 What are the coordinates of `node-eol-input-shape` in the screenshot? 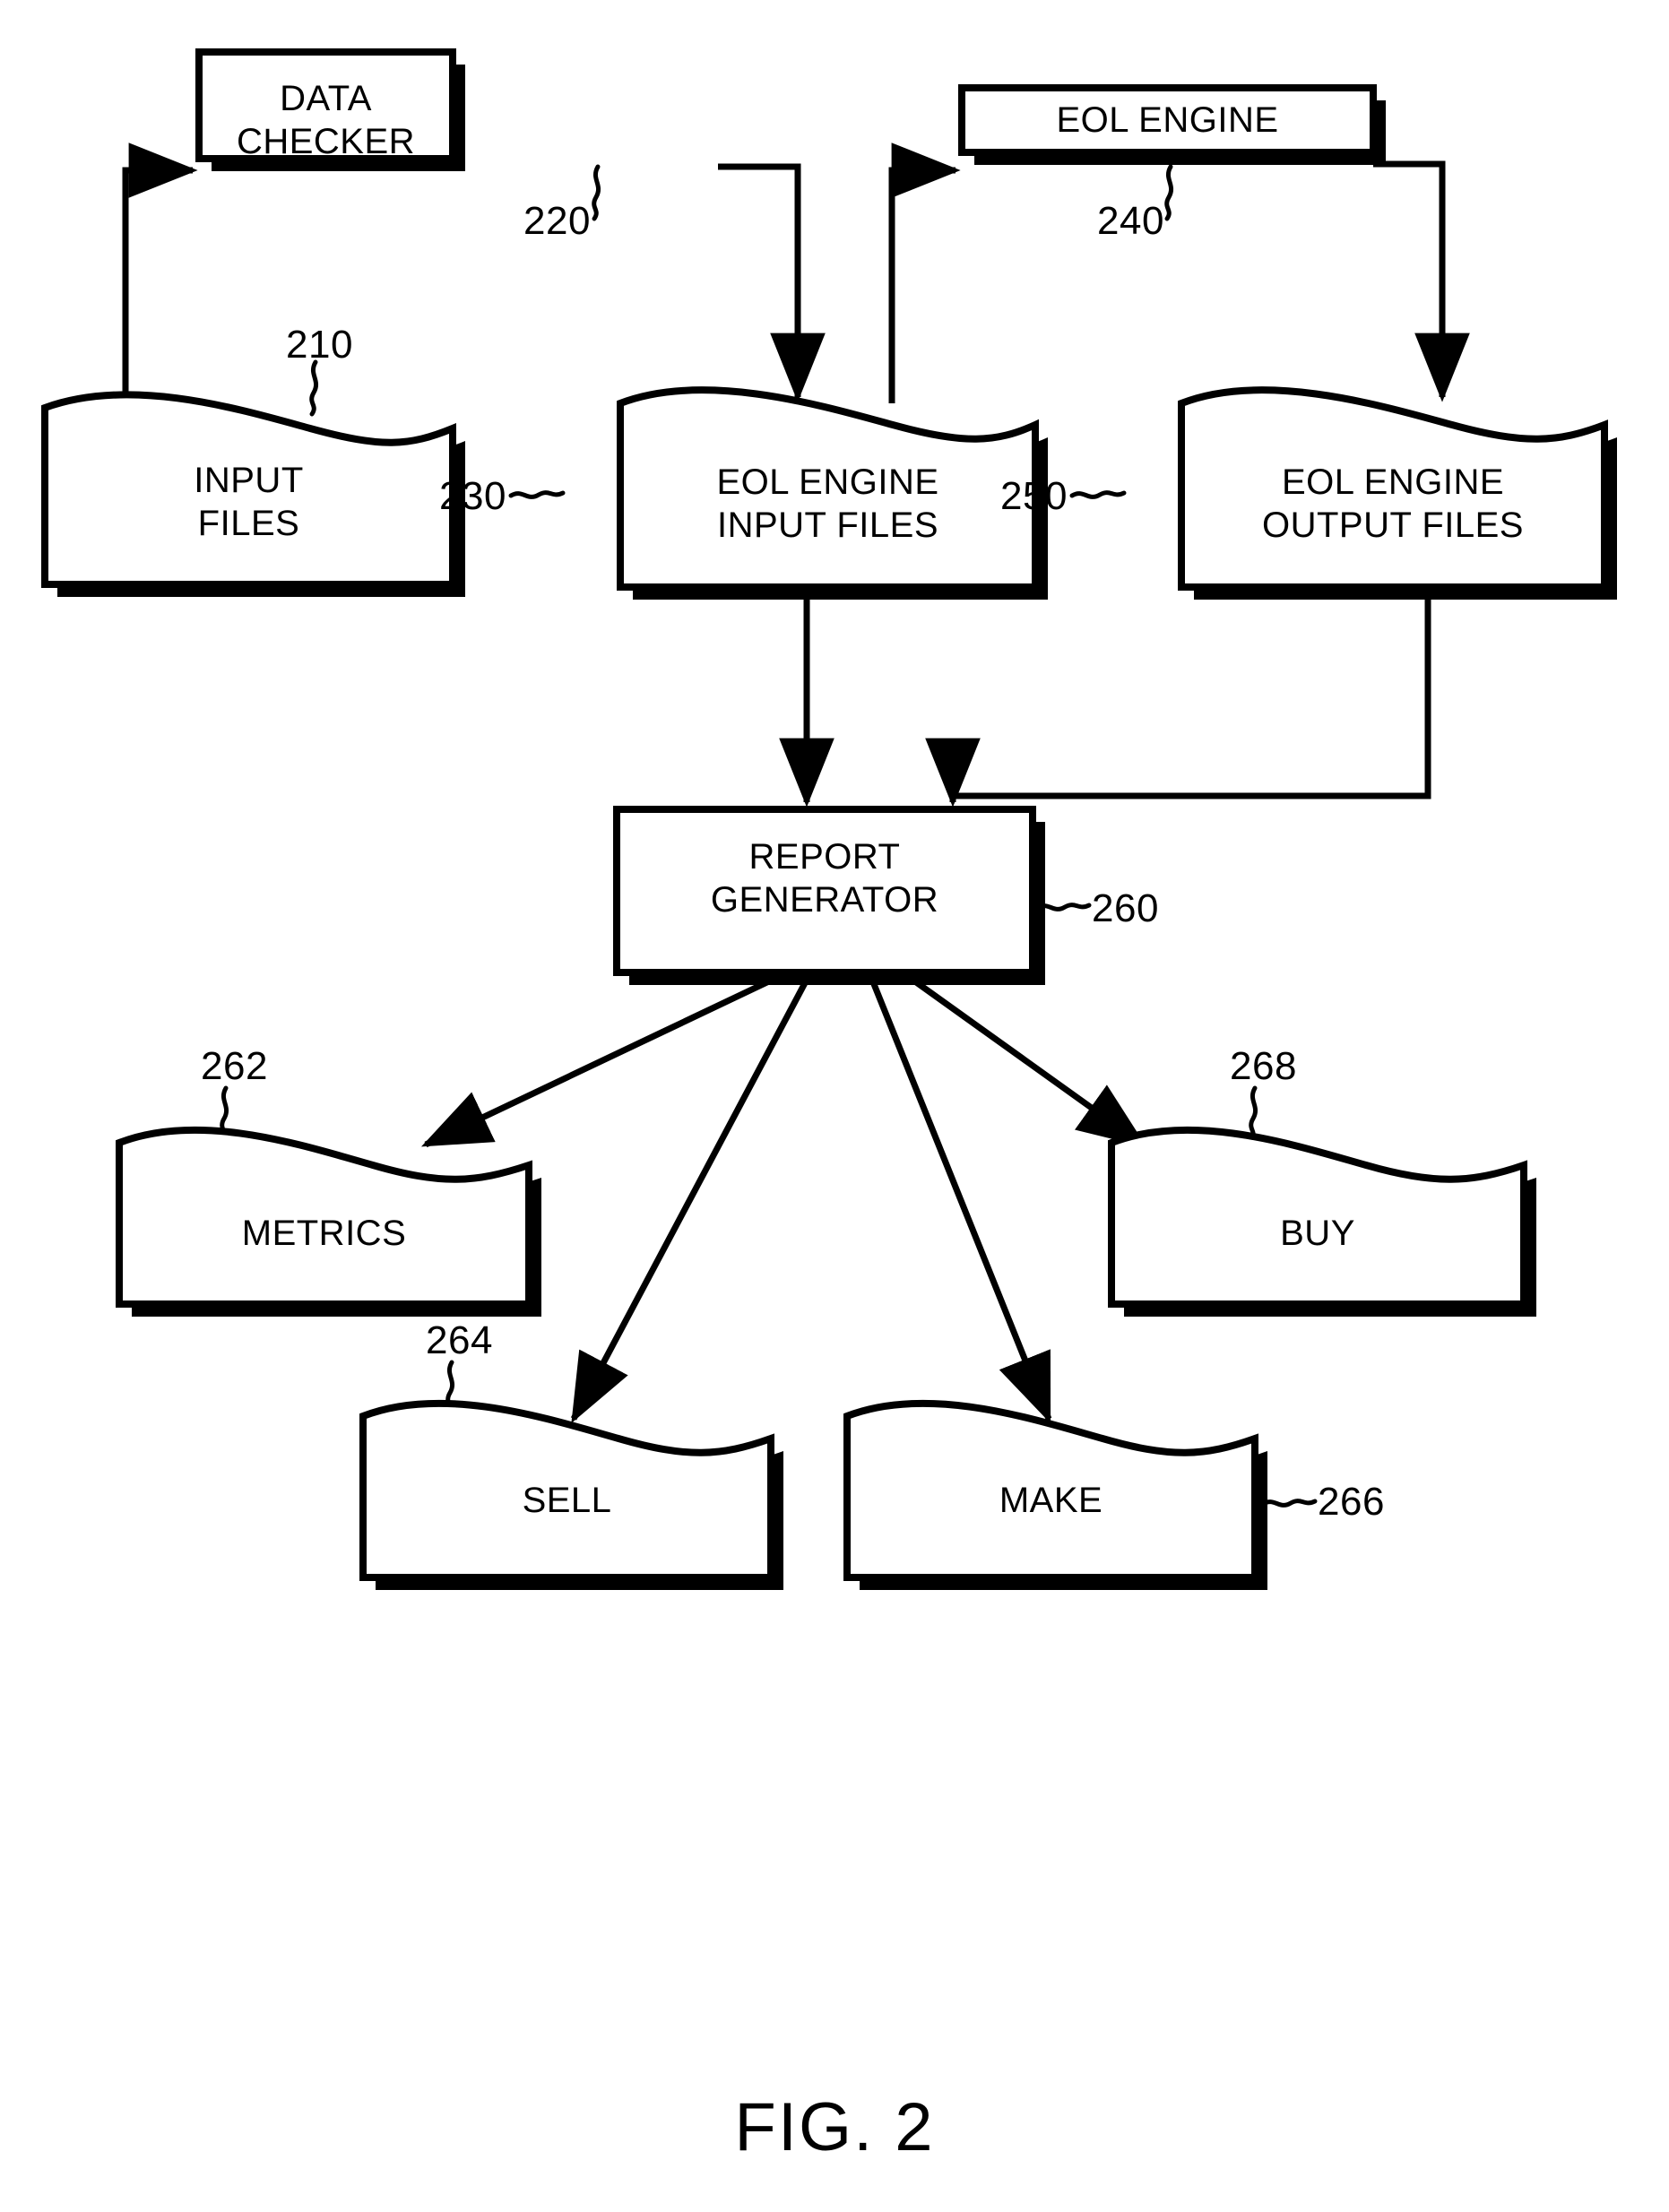 It's located at (828, 488).